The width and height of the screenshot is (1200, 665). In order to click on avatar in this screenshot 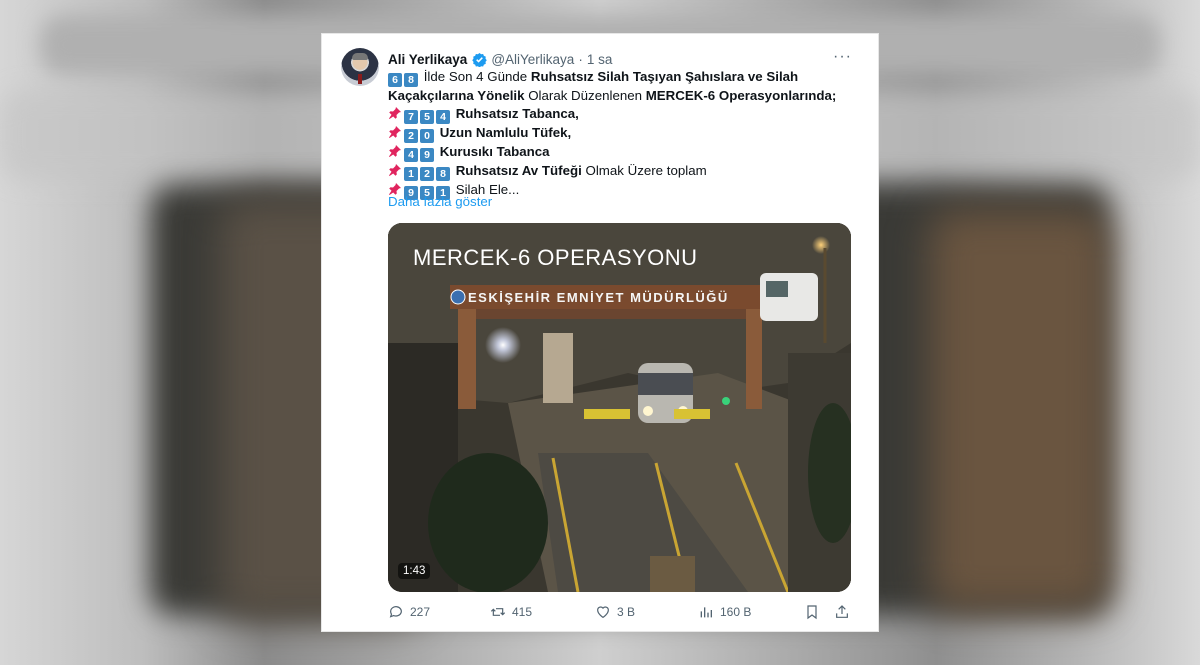, I will do `click(360, 67)`.